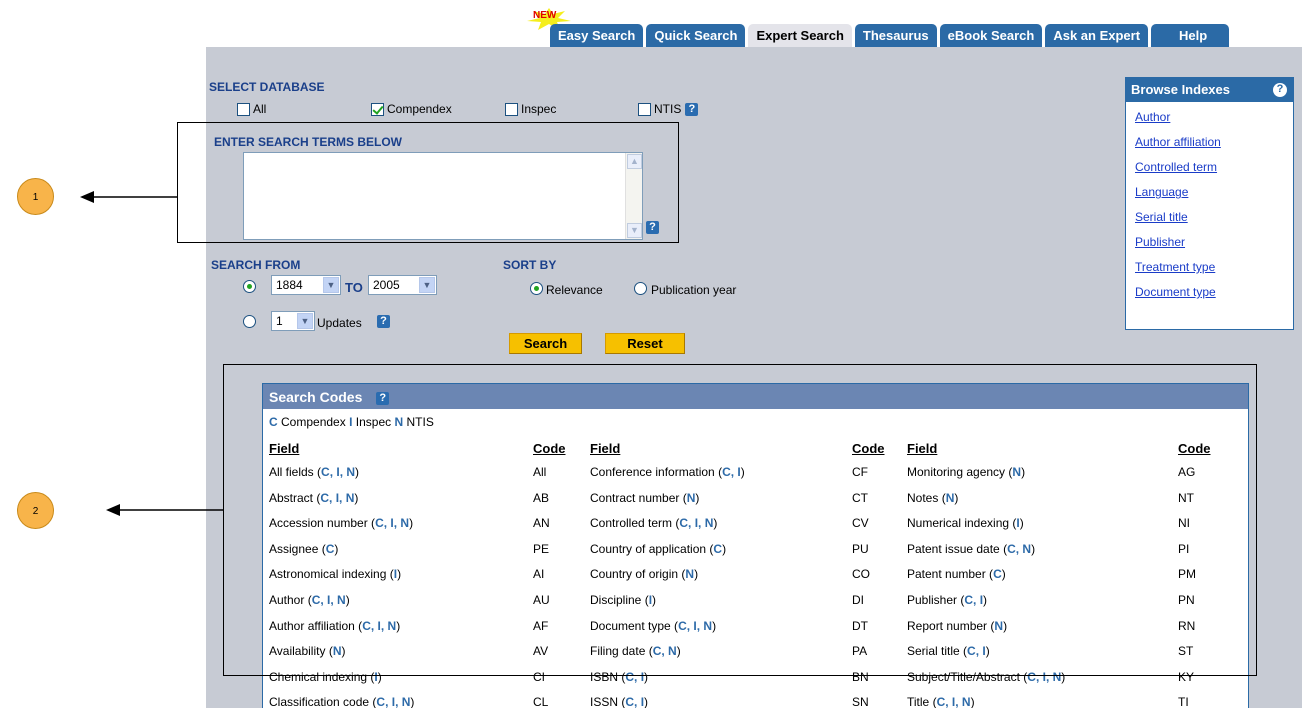  Describe the element at coordinates (293, 321) in the screenshot. I see `updates-select: 1 ▼` at that location.